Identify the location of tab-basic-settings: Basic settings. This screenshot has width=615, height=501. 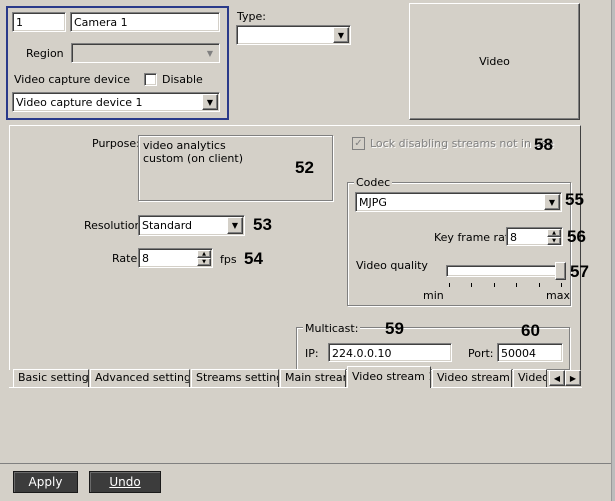
(51, 378).